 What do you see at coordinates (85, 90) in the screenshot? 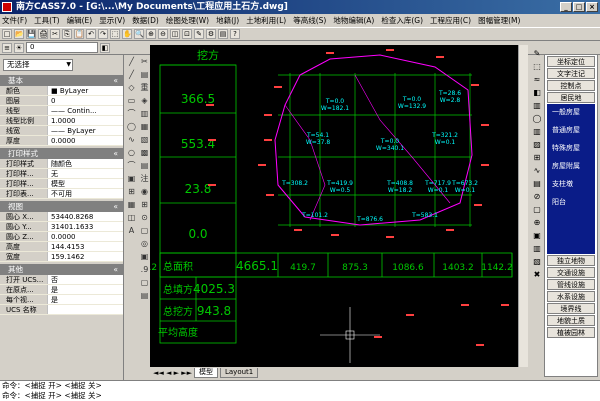
I see `property-value: ■ ByLayer` at bounding box center [85, 90].